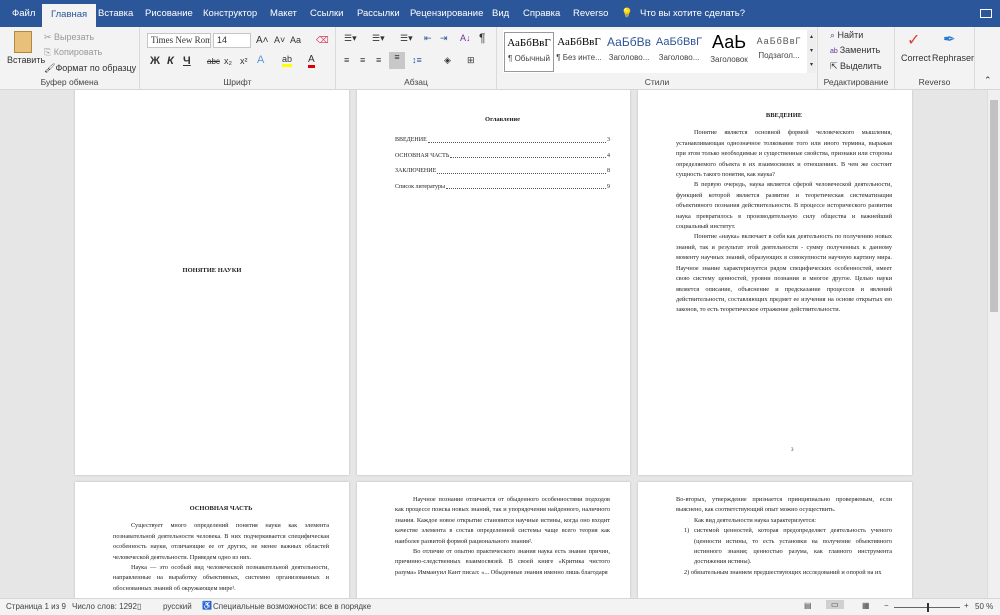  What do you see at coordinates (378, 13) in the screenshot?
I see `tab-mailings: Рассылки` at bounding box center [378, 13].